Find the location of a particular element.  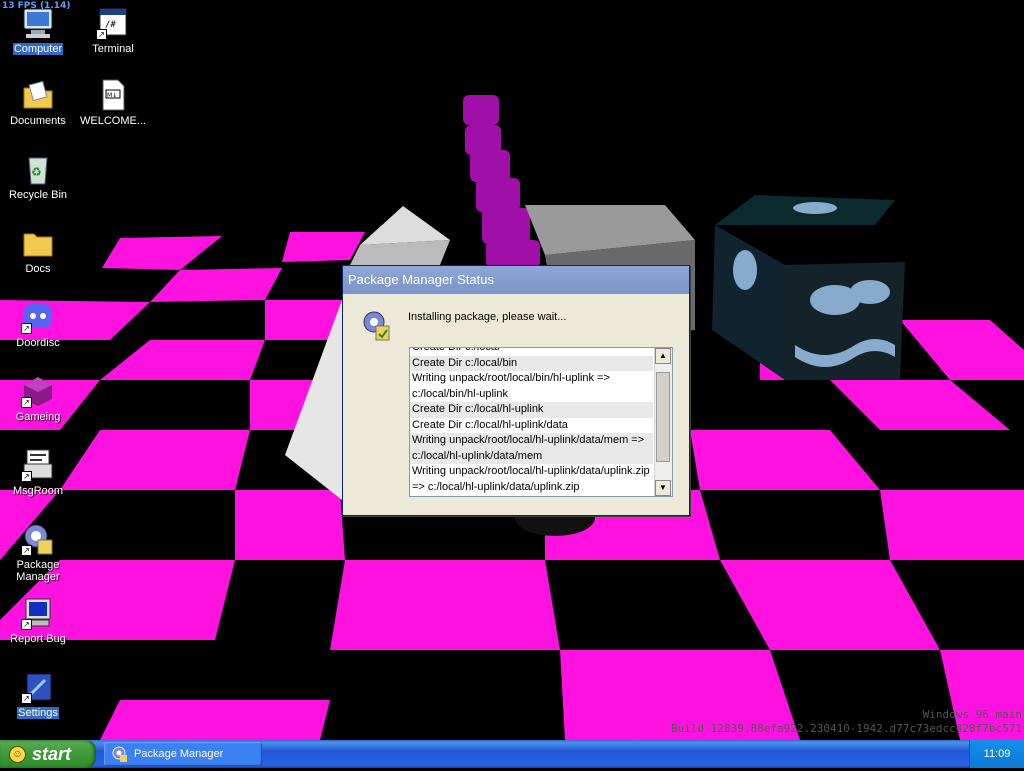

desktop-icon-label: Recycle Bin is located at coordinates (38, 195).